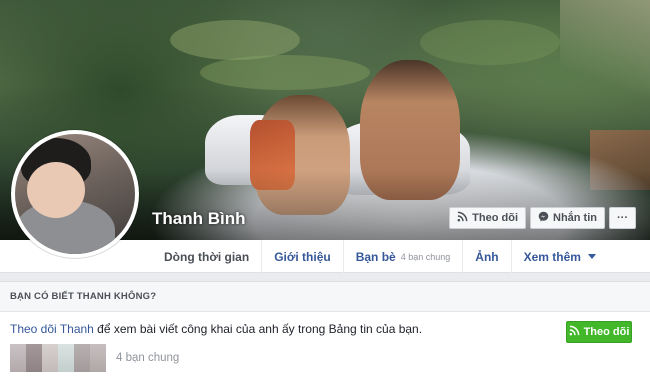 The height and width of the screenshot is (385, 650). I want to click on cover-actions: Theo dõi Nhắn tin ···, so click(542, 218).